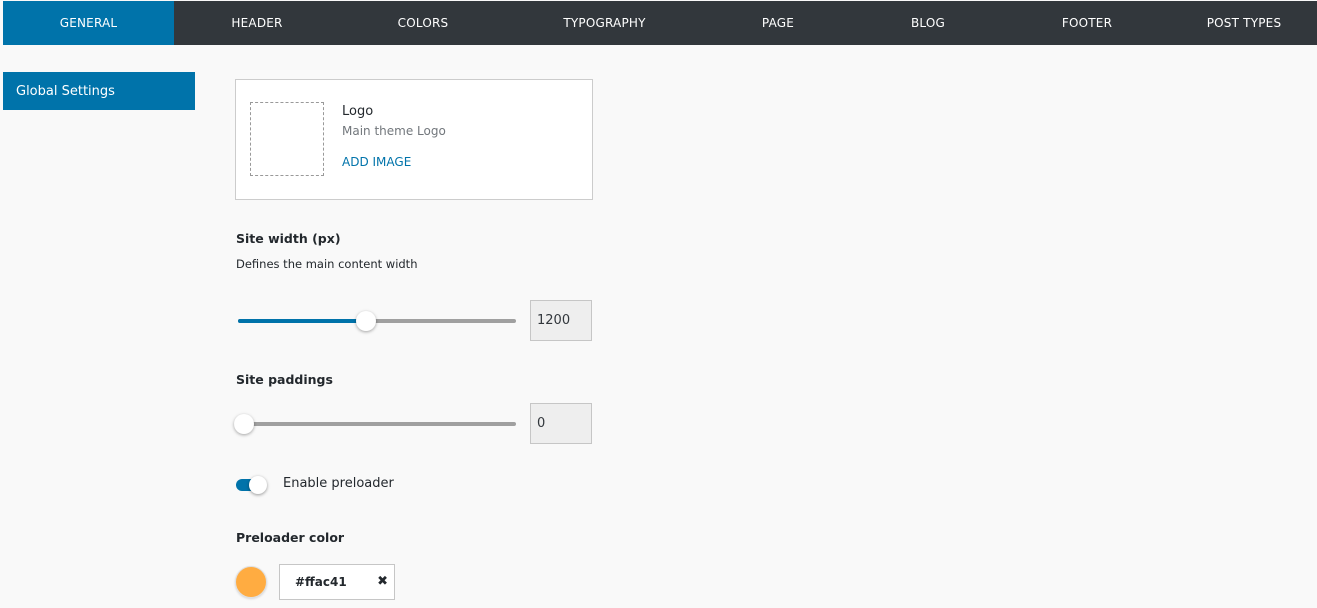  I want to click on tab-post-types: POST TYPES, so click(1244, 23).